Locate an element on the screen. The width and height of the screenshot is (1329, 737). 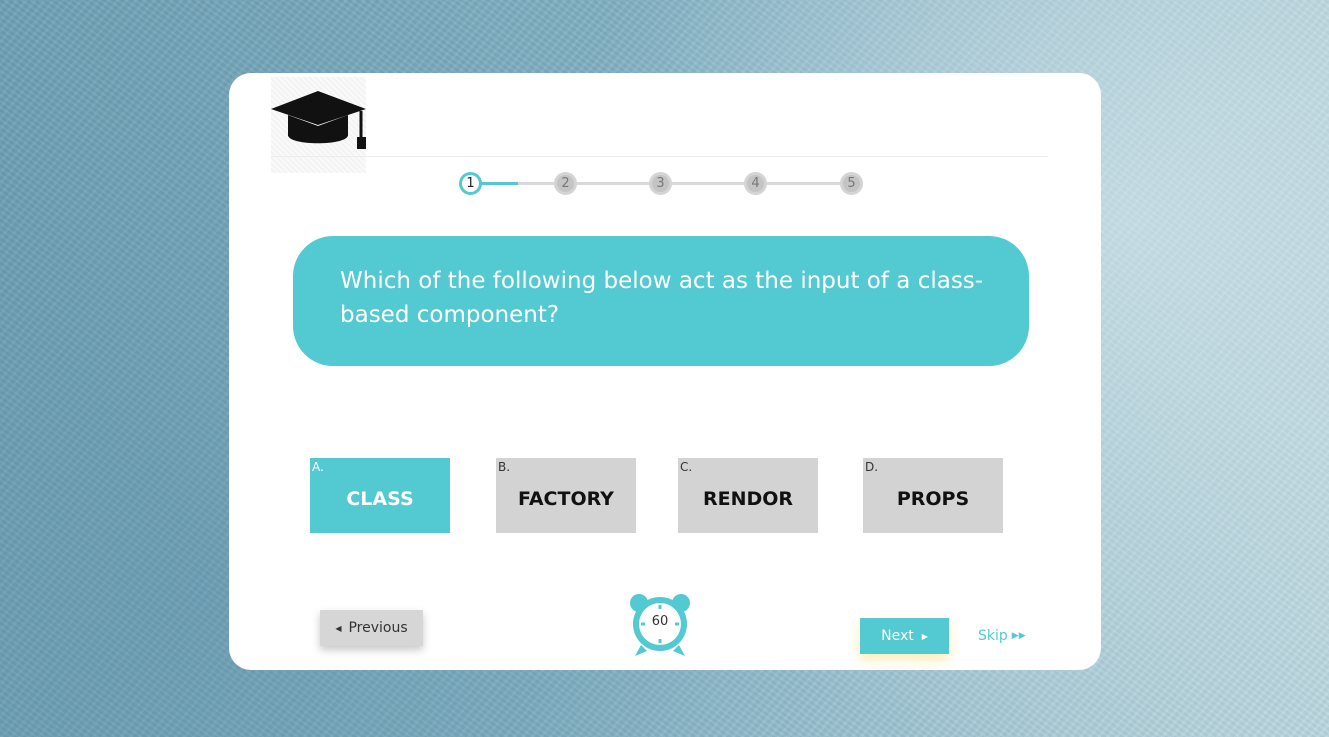
step-2: 2 is located at coordinates (565, 183).